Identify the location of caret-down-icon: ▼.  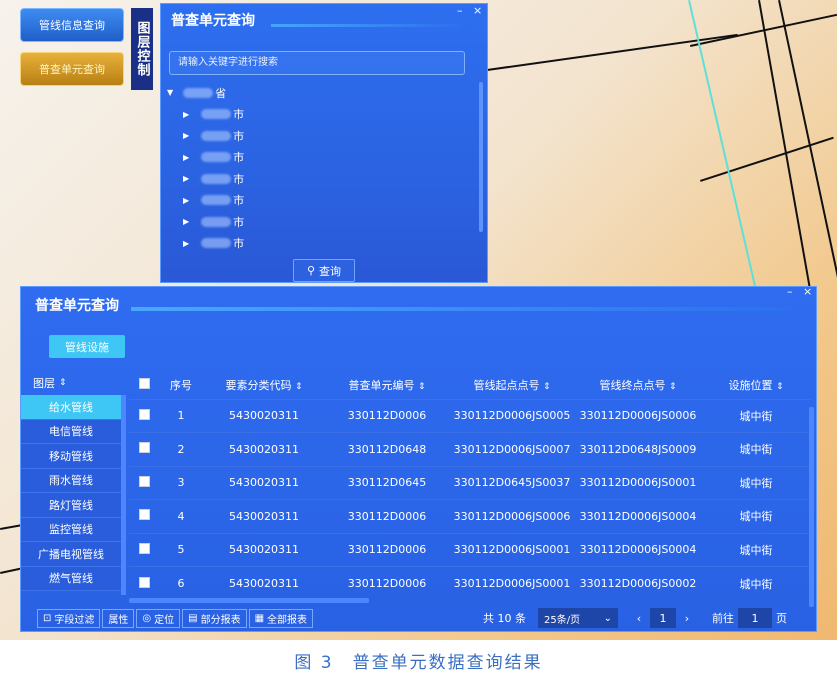
(170, 93).